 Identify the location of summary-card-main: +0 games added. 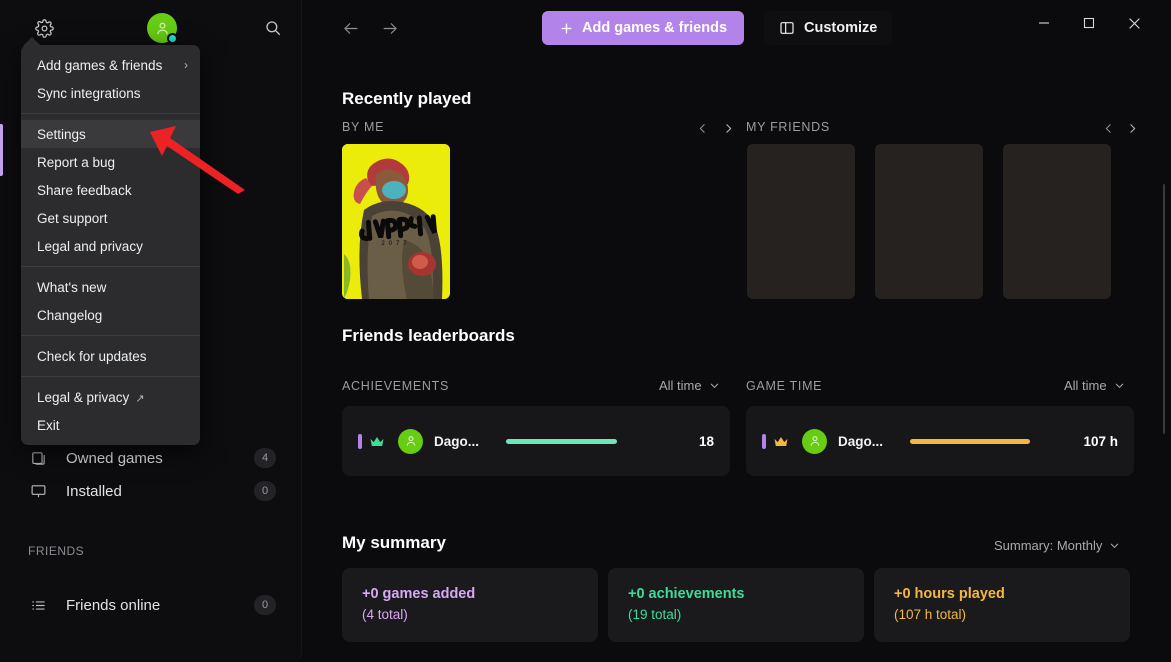
(419, 594).